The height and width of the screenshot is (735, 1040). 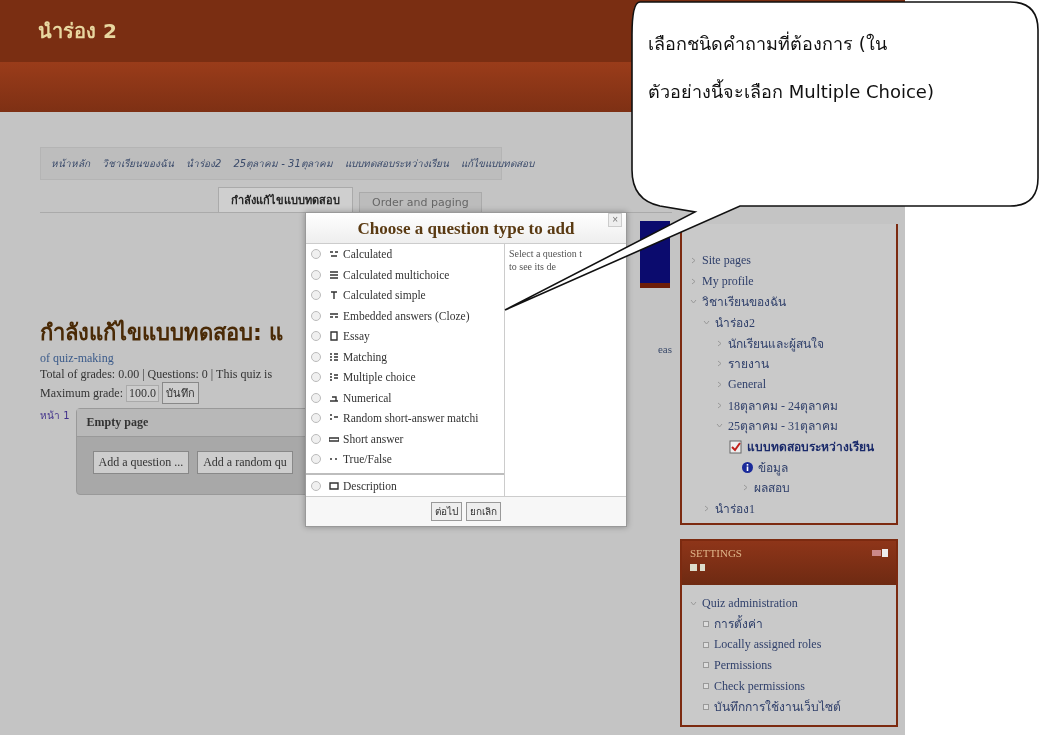 What do you see at coordinates (384, 295) in the screenshot?
I see `question-type-label: Calculated simple` at bounding box center [384, 295].